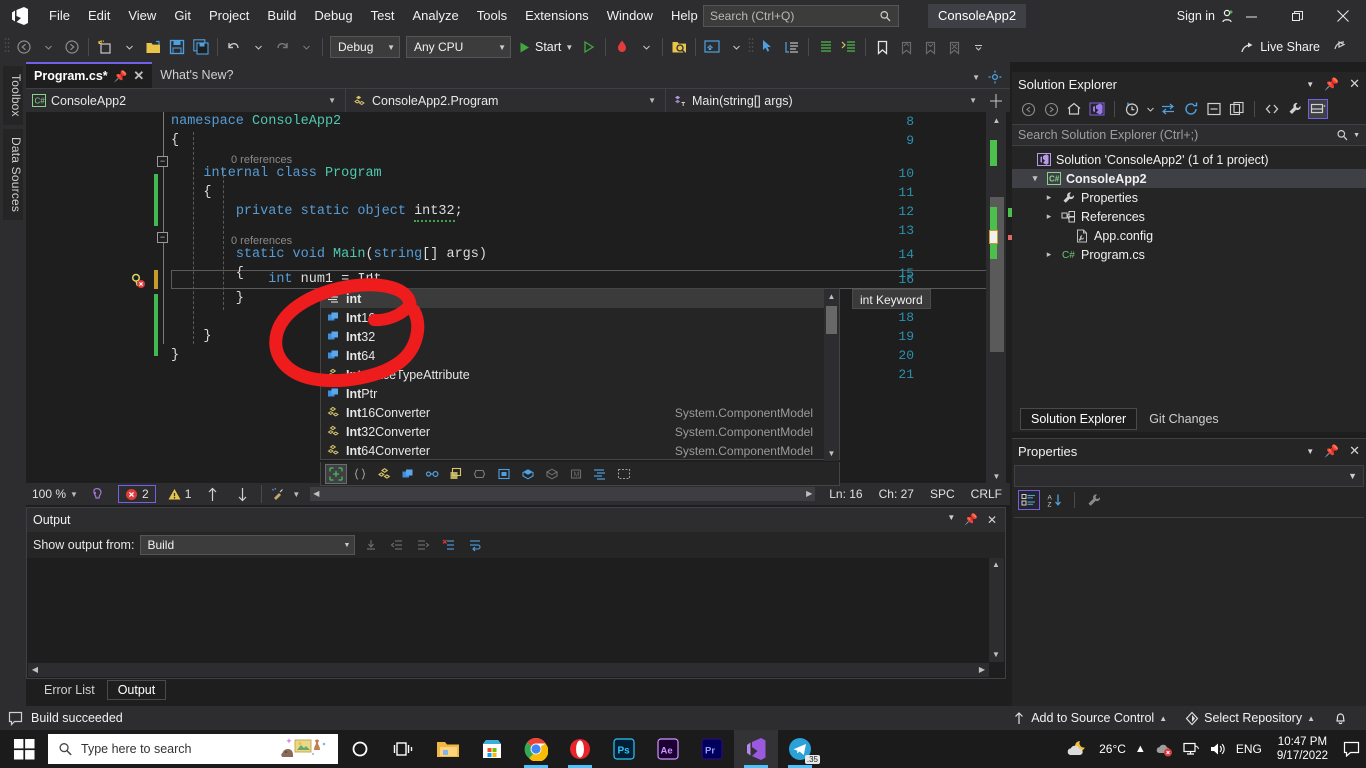 This screenshot has width=1366, height=768. Describe the element at coordinates (180, 494) in the screenshot. I see `warning-count-button: 1` at that location.